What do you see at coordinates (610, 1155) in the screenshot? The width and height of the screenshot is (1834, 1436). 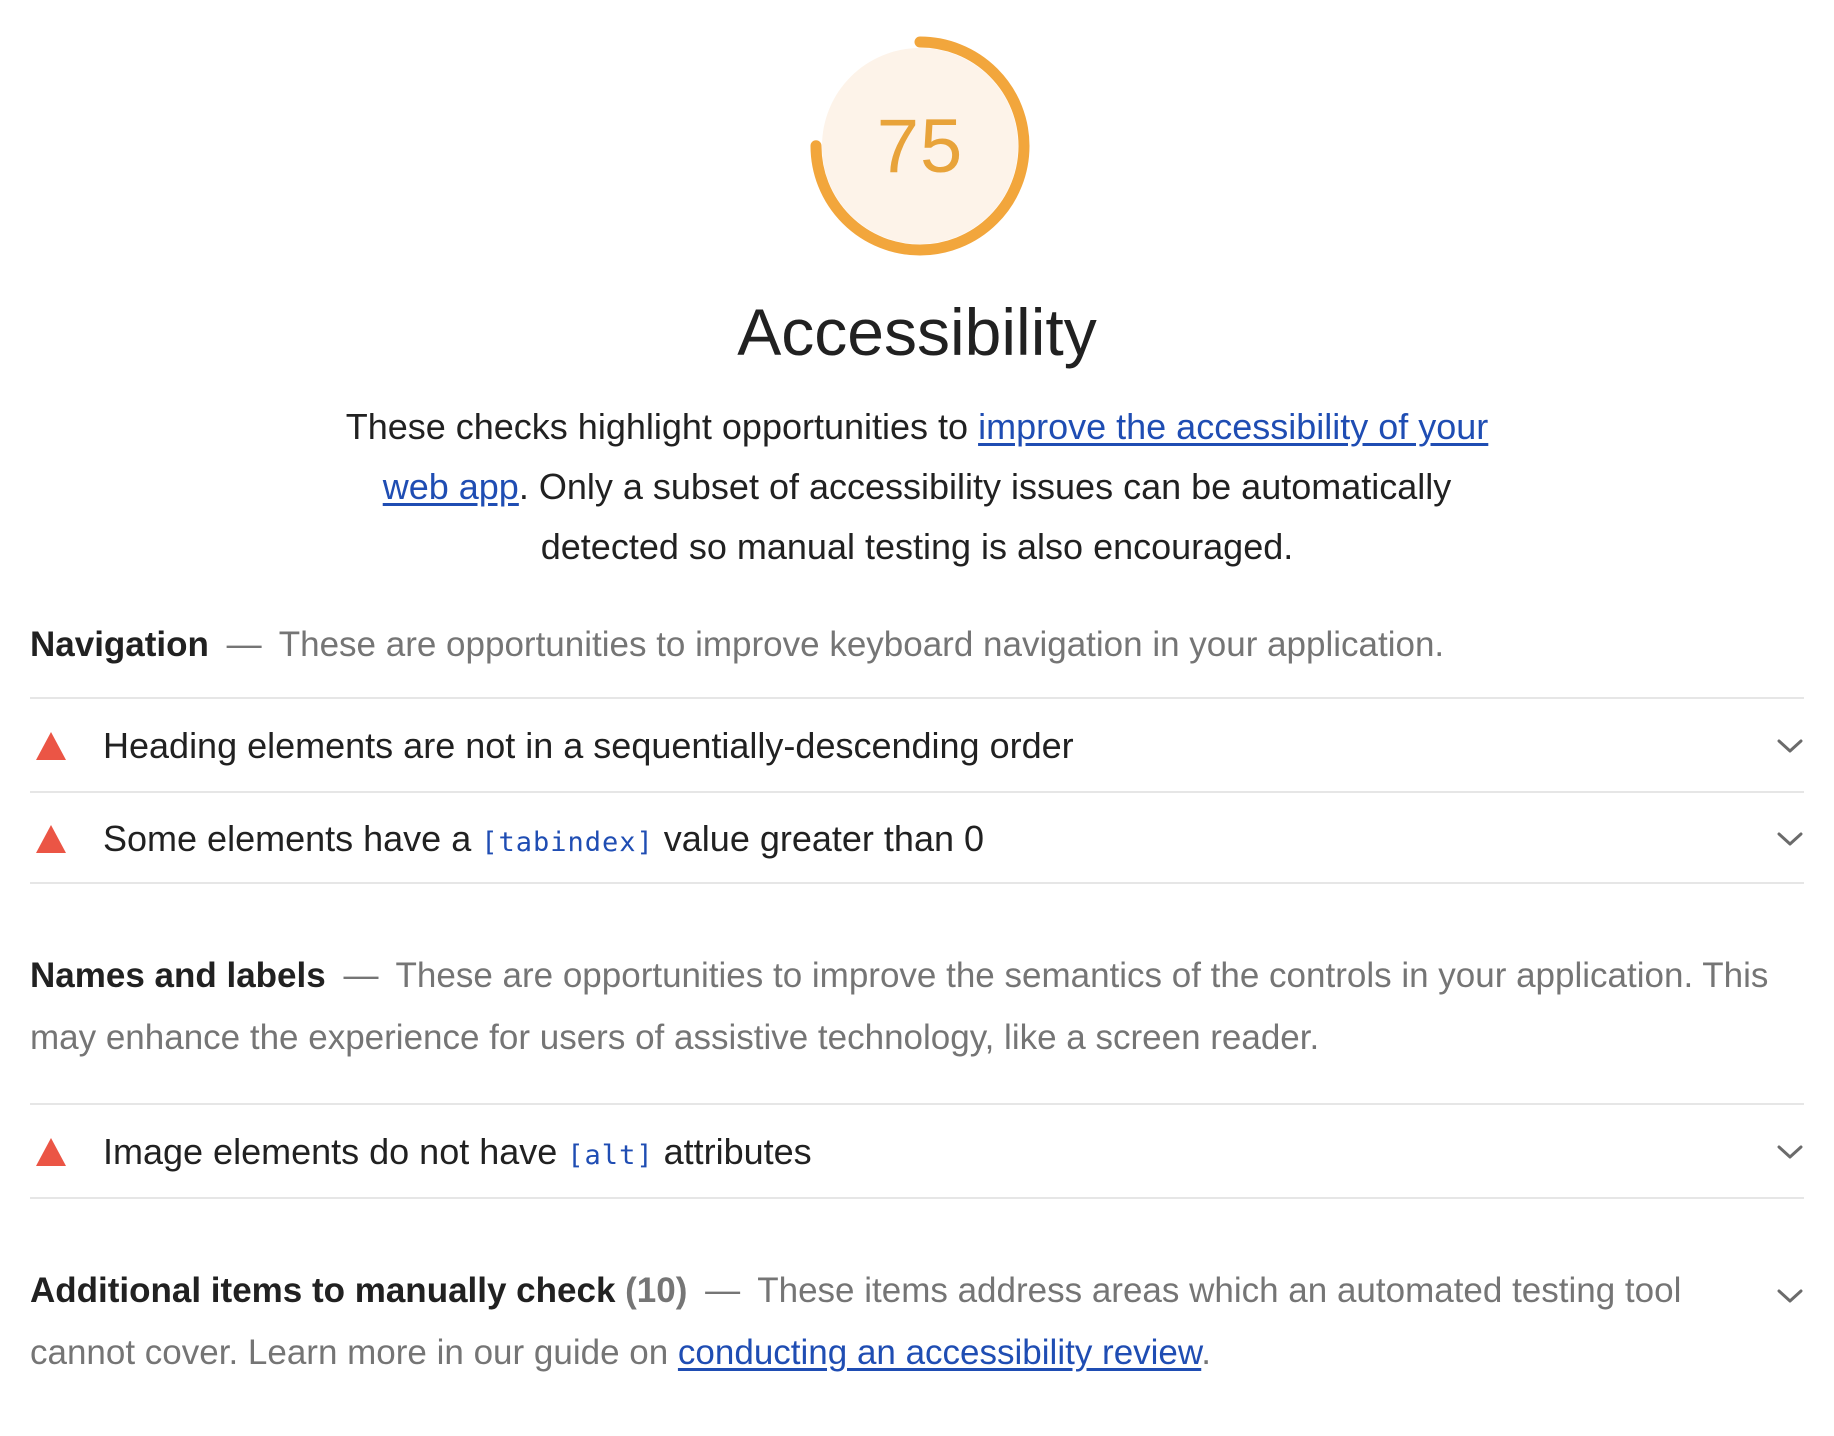 I see `audit-code-alt: [alt]` at bounding box center [610, 1155].